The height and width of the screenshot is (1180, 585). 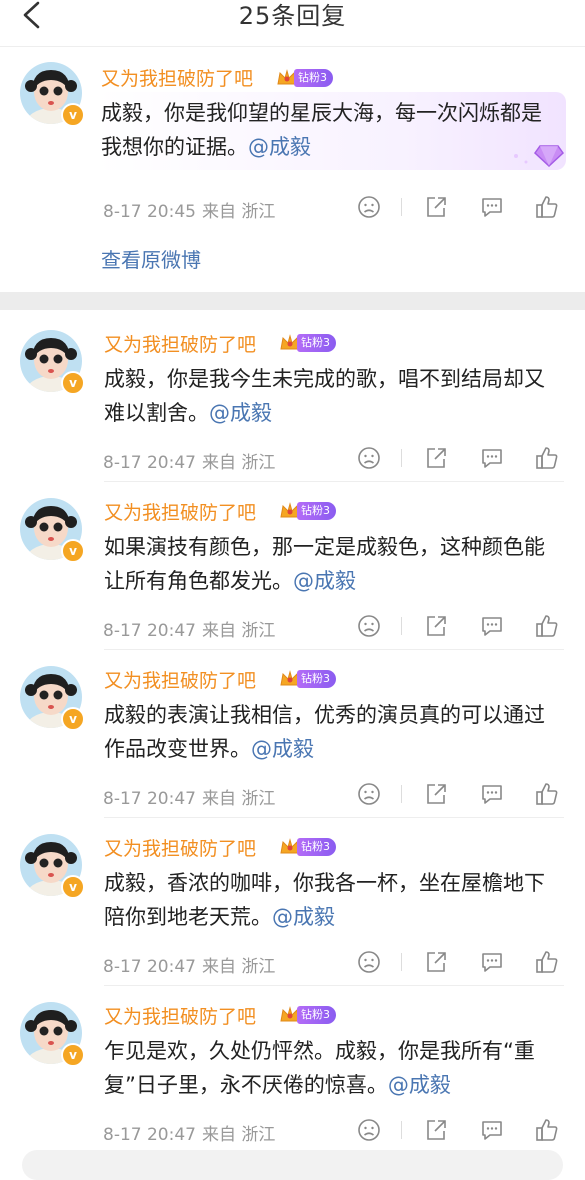 I want to click on page-title: 25条回复, so click(x=292, y=16).